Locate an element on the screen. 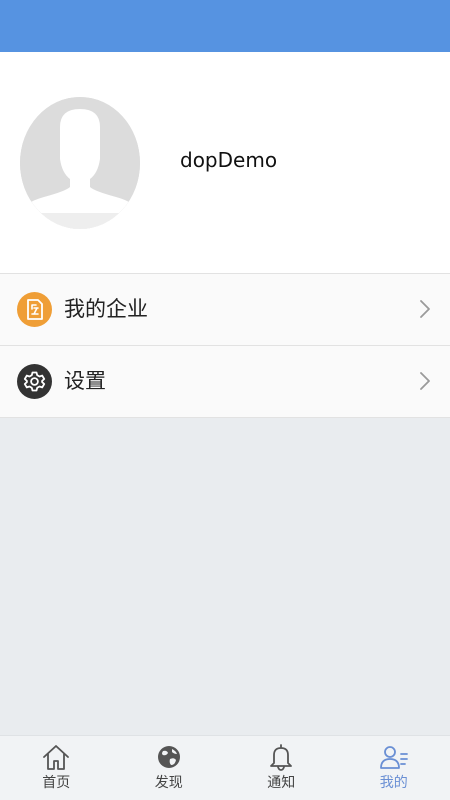  menu-item-label: 设置 is located at coordinates (85, 381).